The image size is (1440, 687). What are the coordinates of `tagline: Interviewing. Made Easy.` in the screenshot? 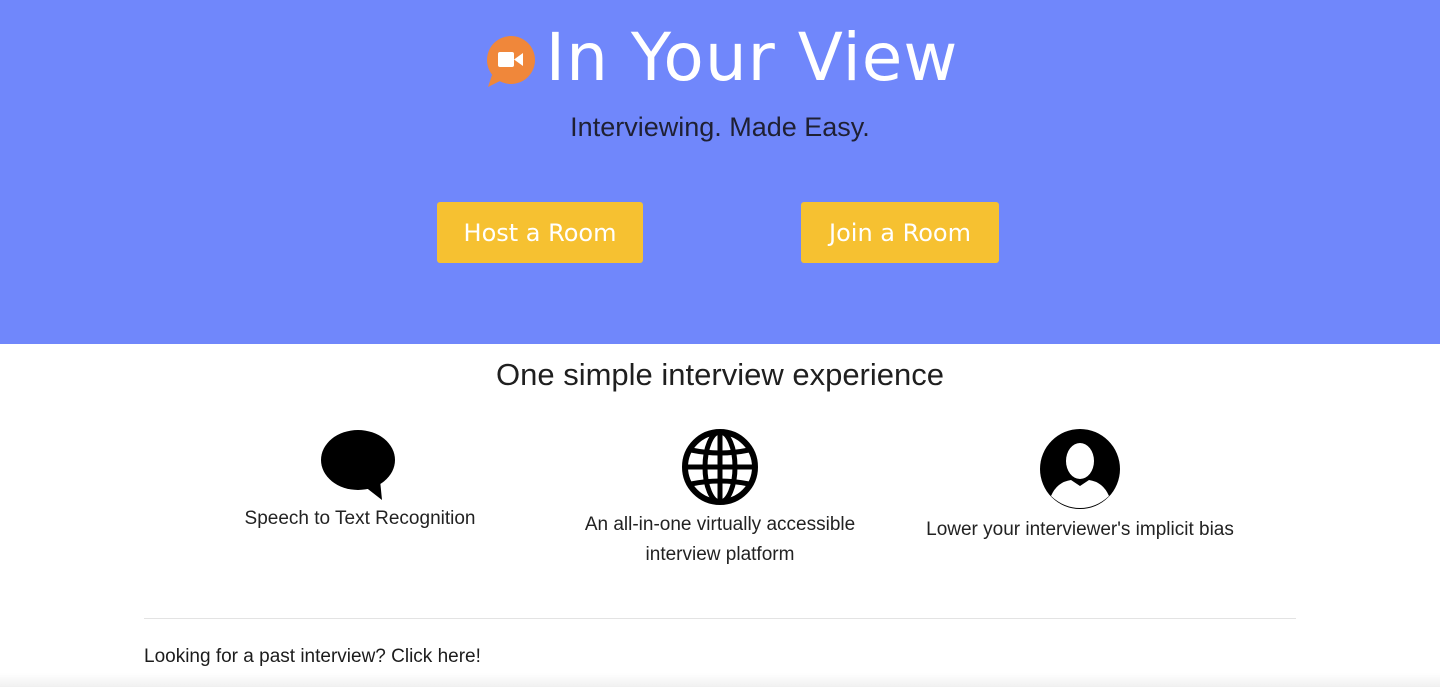 It's located at (720, 127).